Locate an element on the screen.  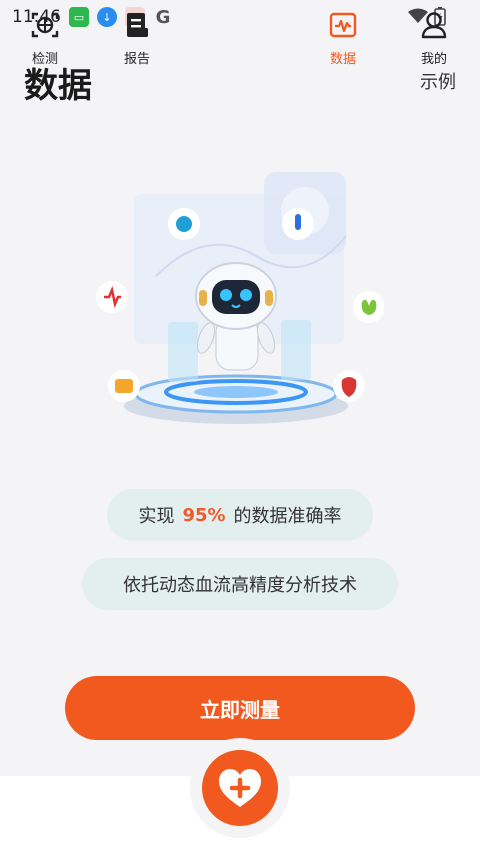
profile-icon is located at coordinates (434, 25).